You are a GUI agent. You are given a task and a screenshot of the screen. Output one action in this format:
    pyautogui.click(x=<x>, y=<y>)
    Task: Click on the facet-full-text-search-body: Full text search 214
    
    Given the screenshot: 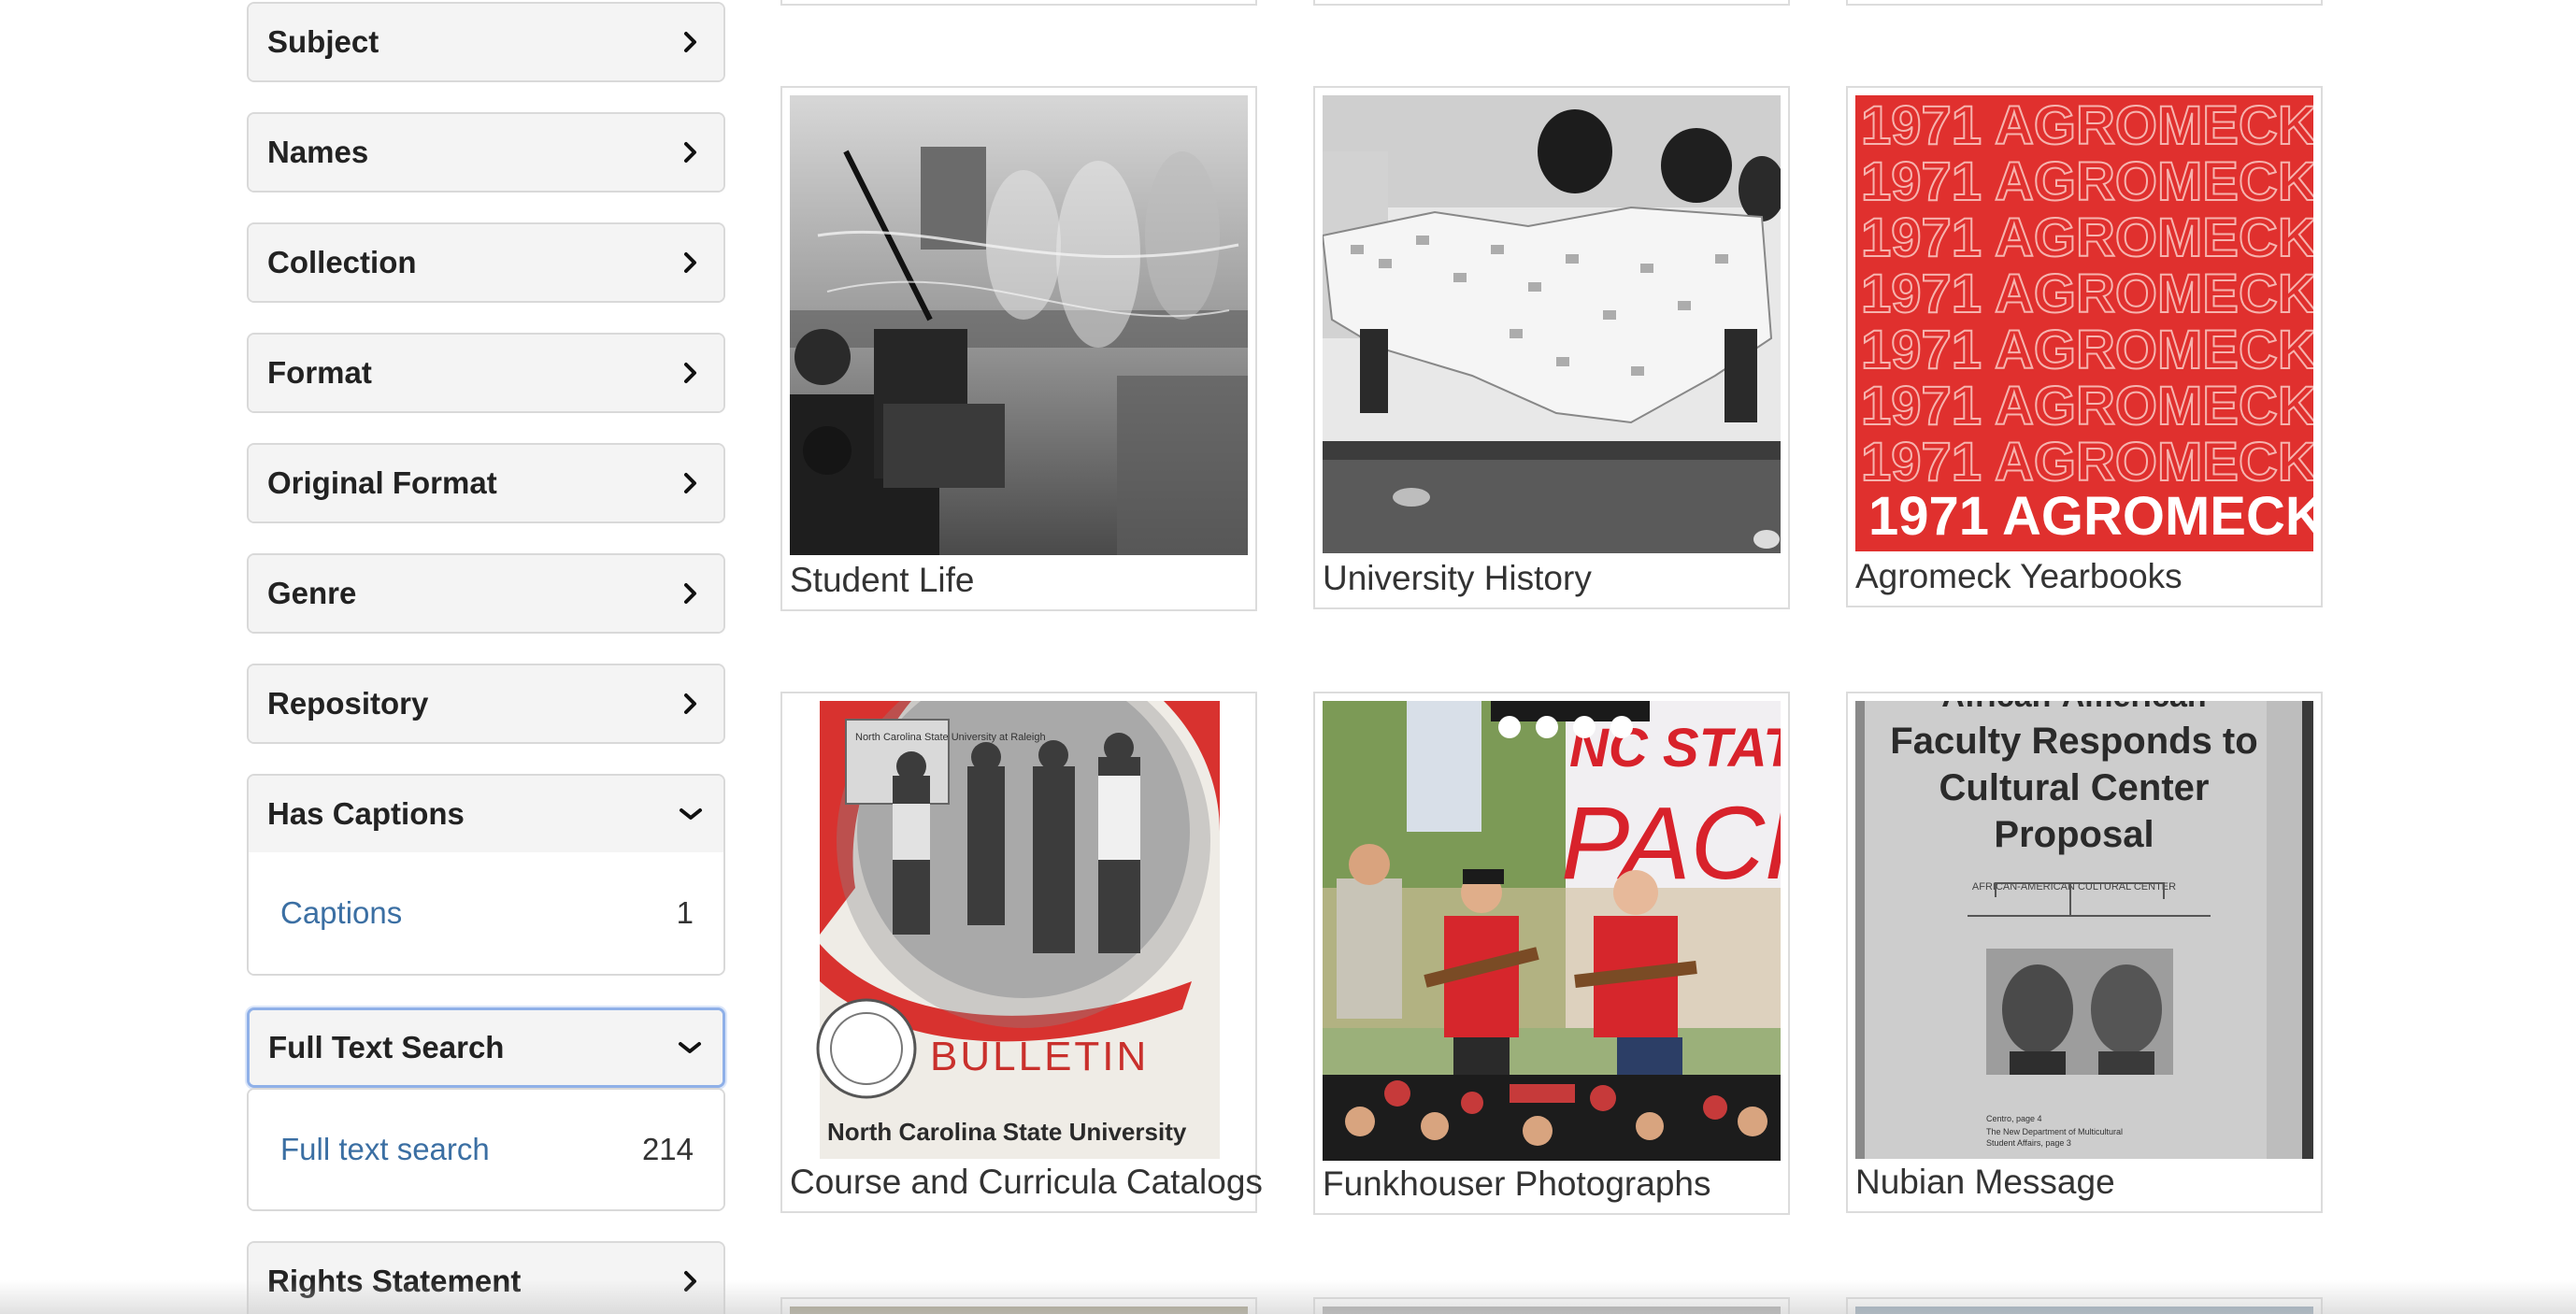 What is the action you would take?
    pyautogui.click(x=486, y=1149)
    